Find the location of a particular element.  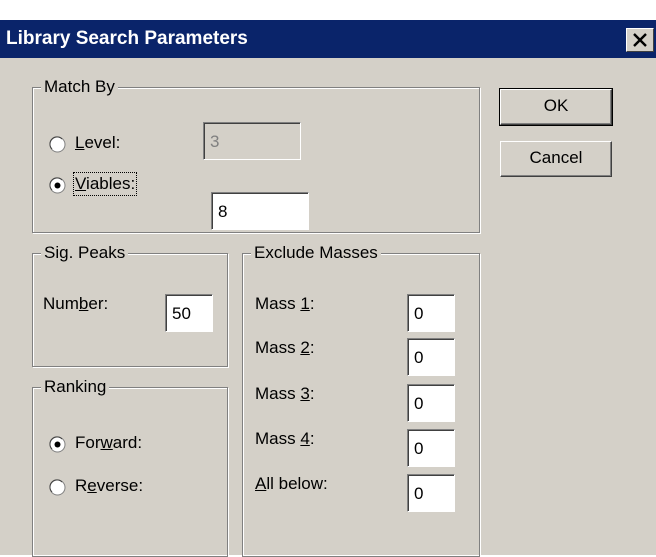

all-below-input: 0 is located at coordinates (431, 493).